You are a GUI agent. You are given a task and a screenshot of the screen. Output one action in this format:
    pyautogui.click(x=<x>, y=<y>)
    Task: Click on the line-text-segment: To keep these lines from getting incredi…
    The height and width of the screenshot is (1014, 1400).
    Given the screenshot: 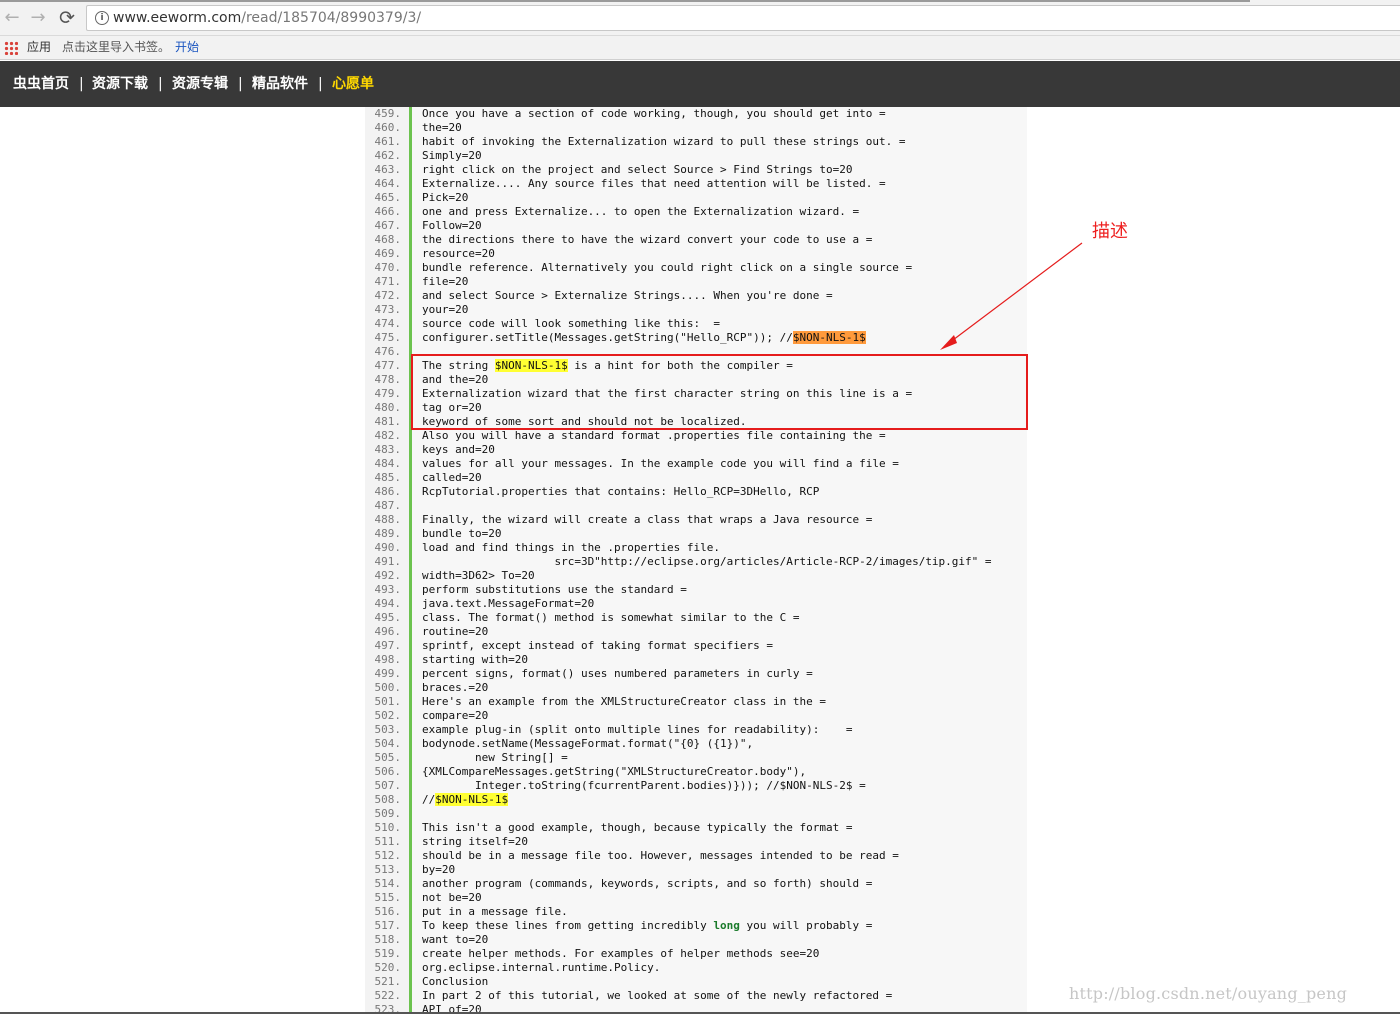 What is the action you would take?
    pyautogui.click(x=568, y=925)
    